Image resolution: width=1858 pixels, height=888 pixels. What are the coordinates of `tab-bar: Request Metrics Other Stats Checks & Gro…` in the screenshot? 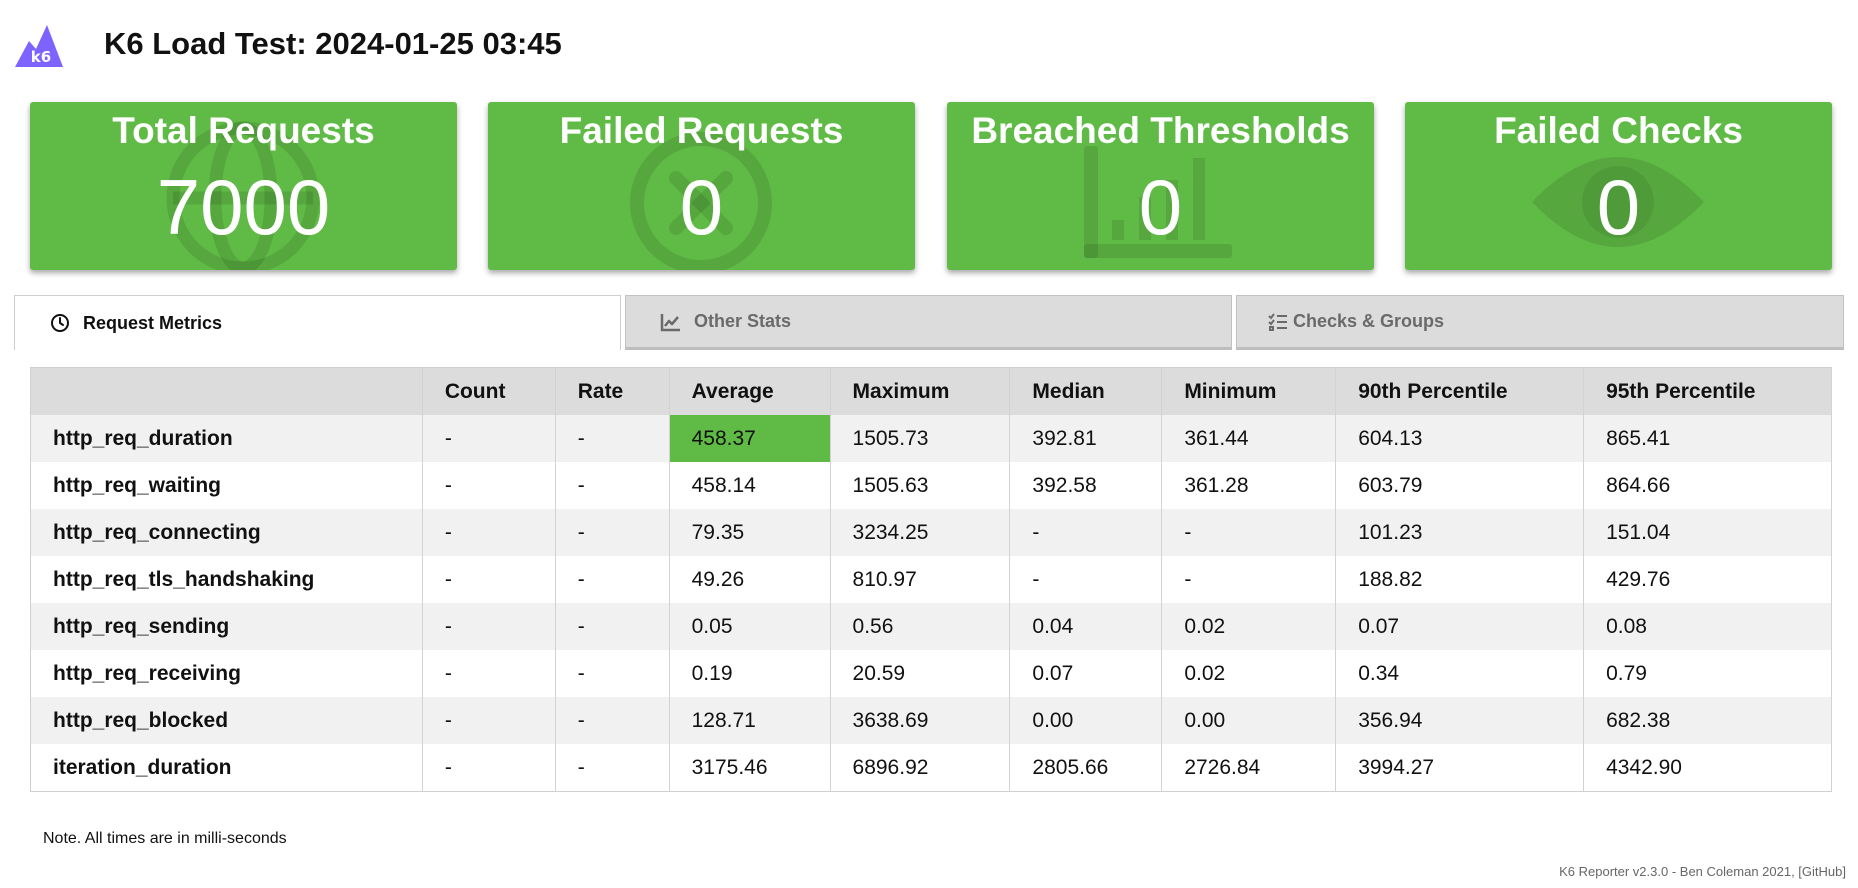 It's located at (929, 323).